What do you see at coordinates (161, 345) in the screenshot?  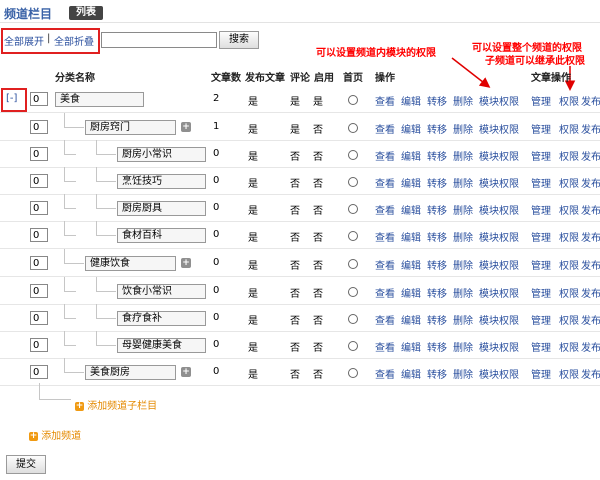 I see `channel-name-field: 母婴健康美食` at bounding box center [161, 345].